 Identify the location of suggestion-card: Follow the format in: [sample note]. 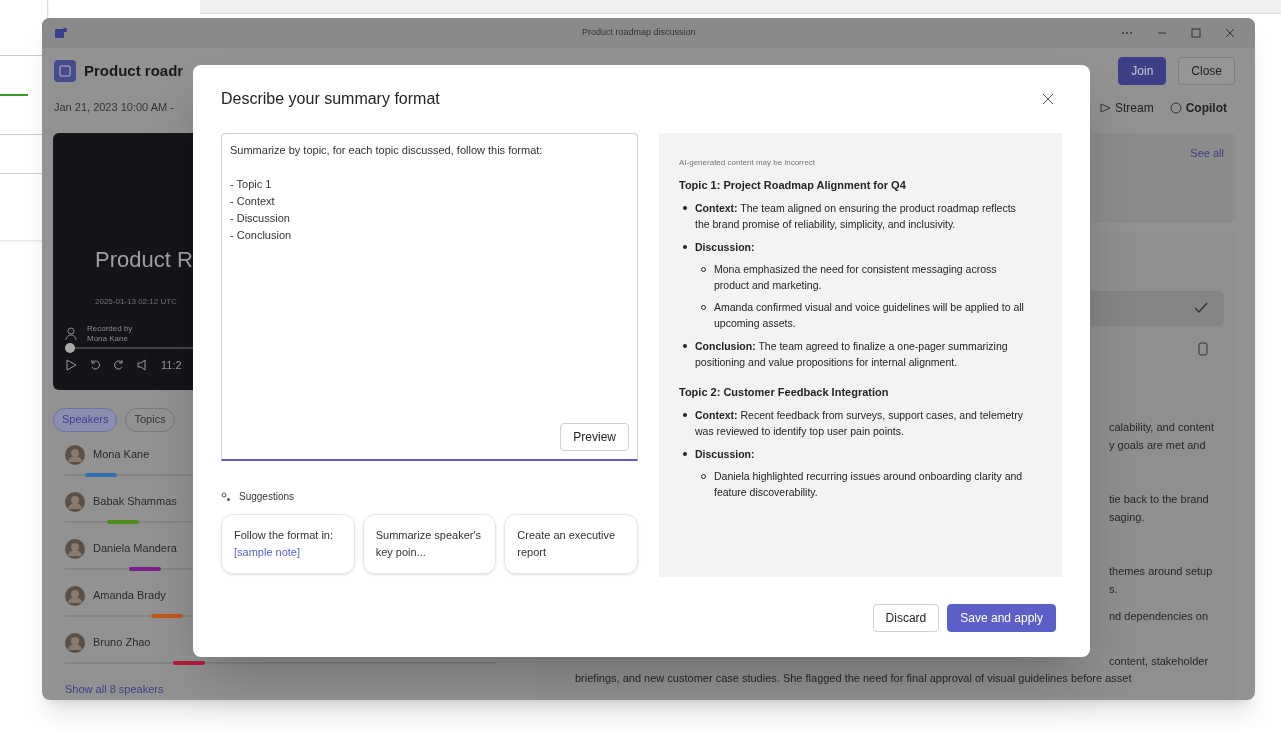
(288, 544).